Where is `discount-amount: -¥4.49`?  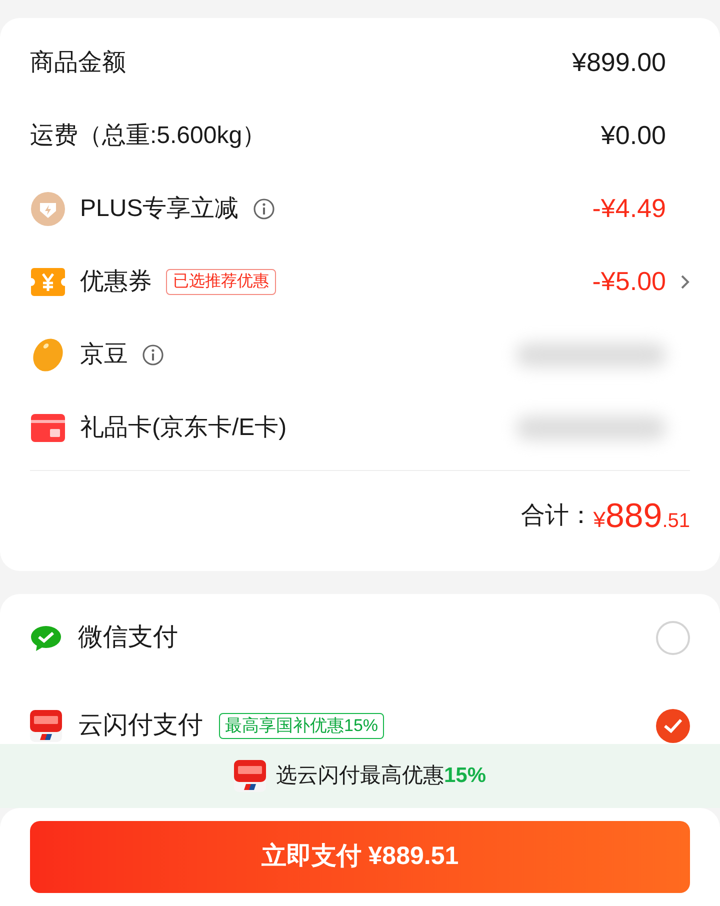
discount-amount: -¥4.49 is located at coordinates (629, 208).